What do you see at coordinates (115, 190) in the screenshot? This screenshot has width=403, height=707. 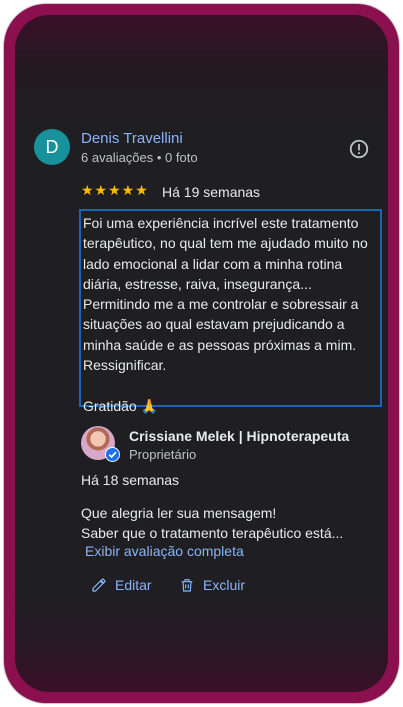 I see `star-rating: ★★★★★` at bounding box center [115, 190].